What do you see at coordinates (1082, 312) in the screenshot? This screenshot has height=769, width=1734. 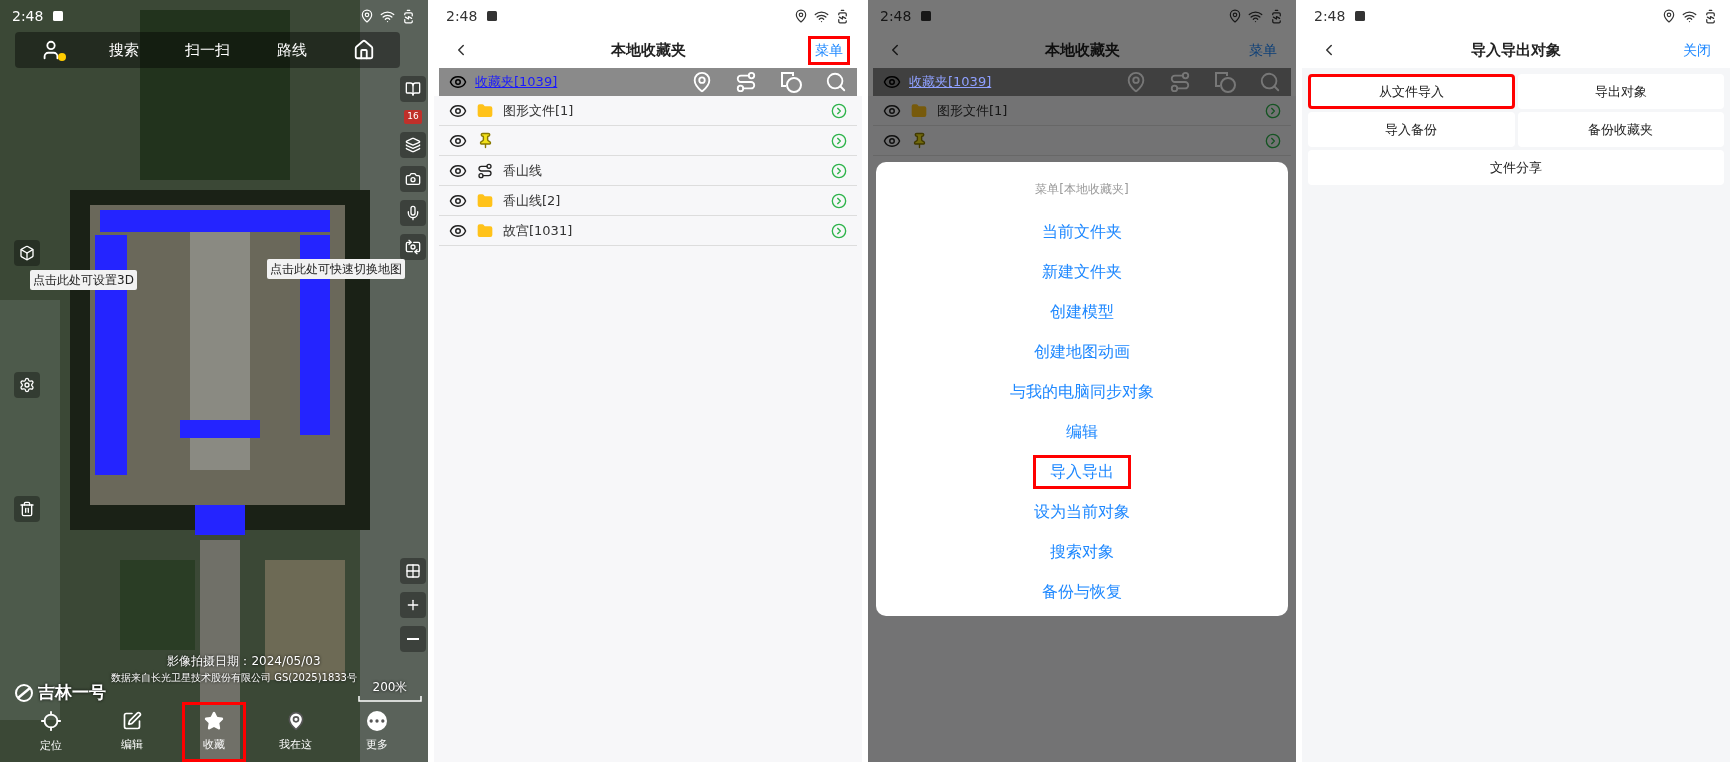 I see `menu-item: 创建模型` at bounding box center [1082, 312].